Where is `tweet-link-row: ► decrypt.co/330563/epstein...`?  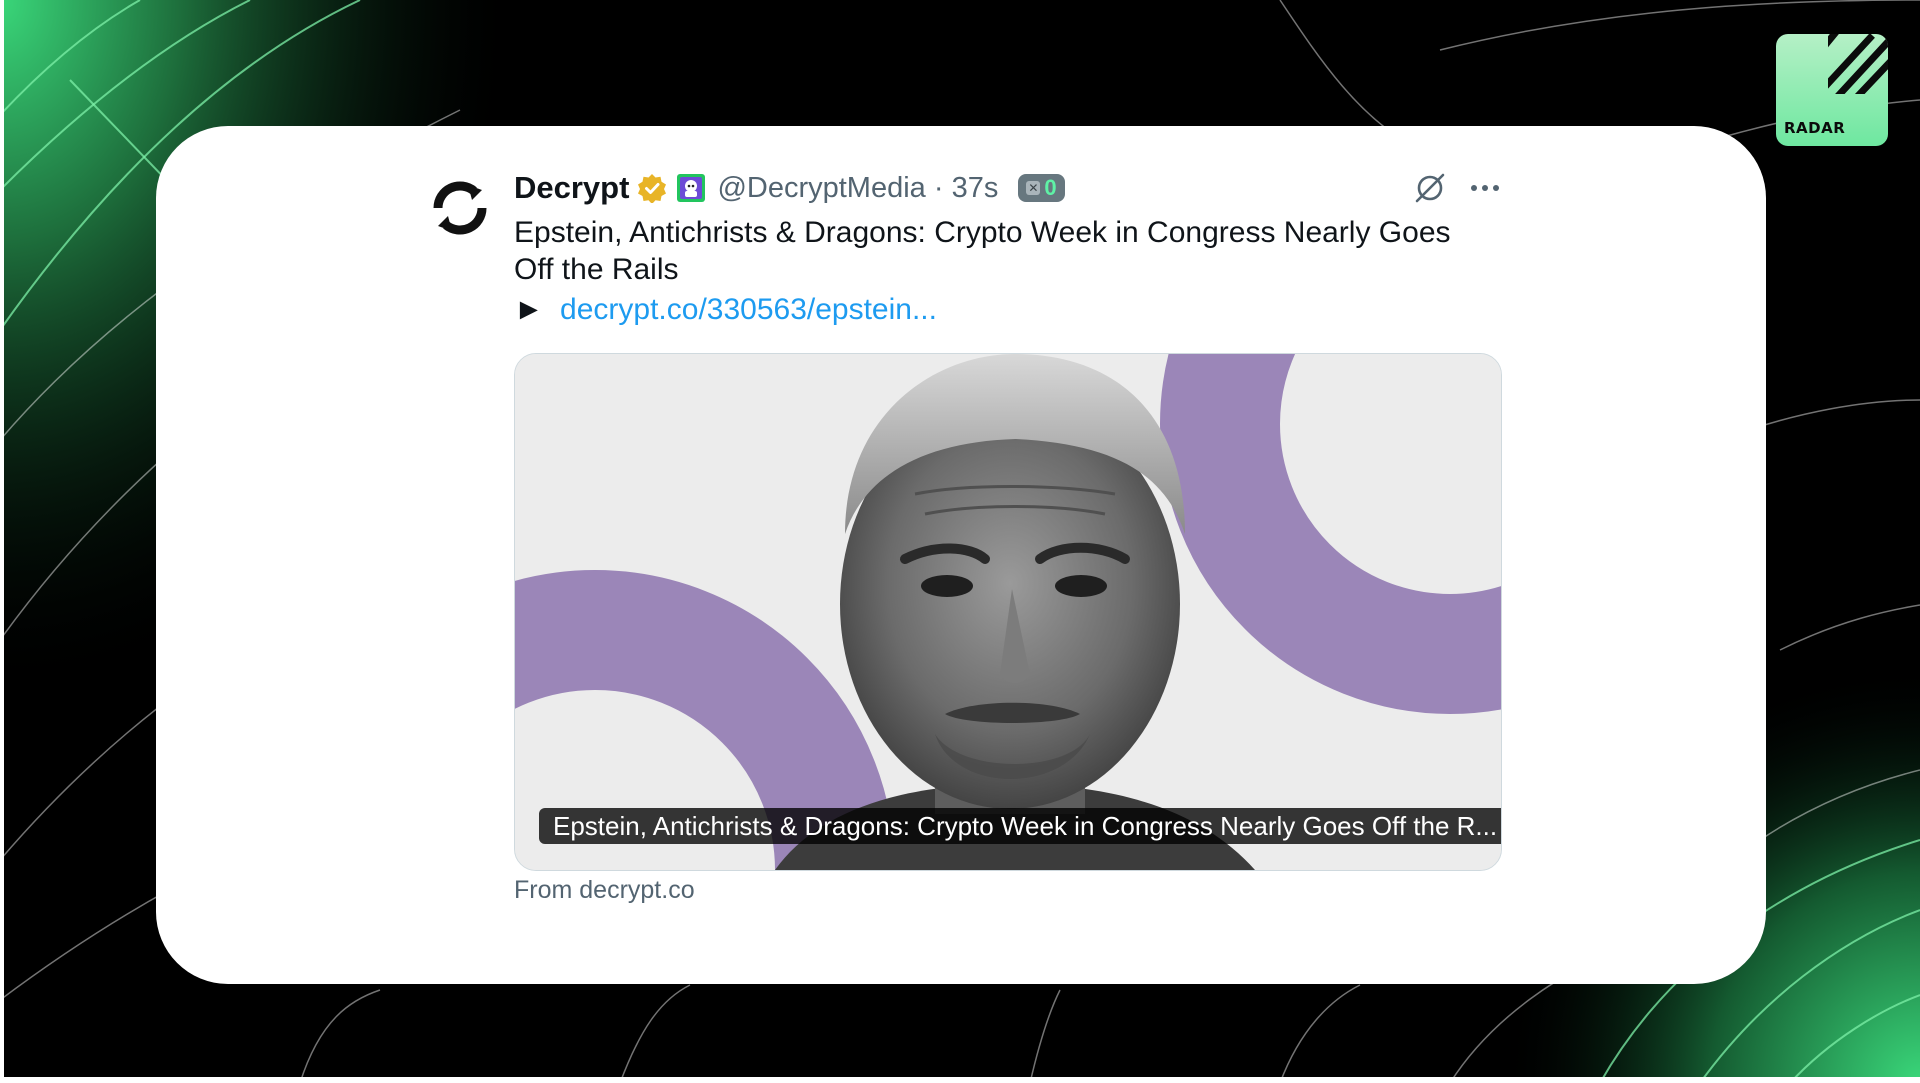 tweet-link-row: ► decrypt.co/330563/epstein... is located at coordinates (725, 310).